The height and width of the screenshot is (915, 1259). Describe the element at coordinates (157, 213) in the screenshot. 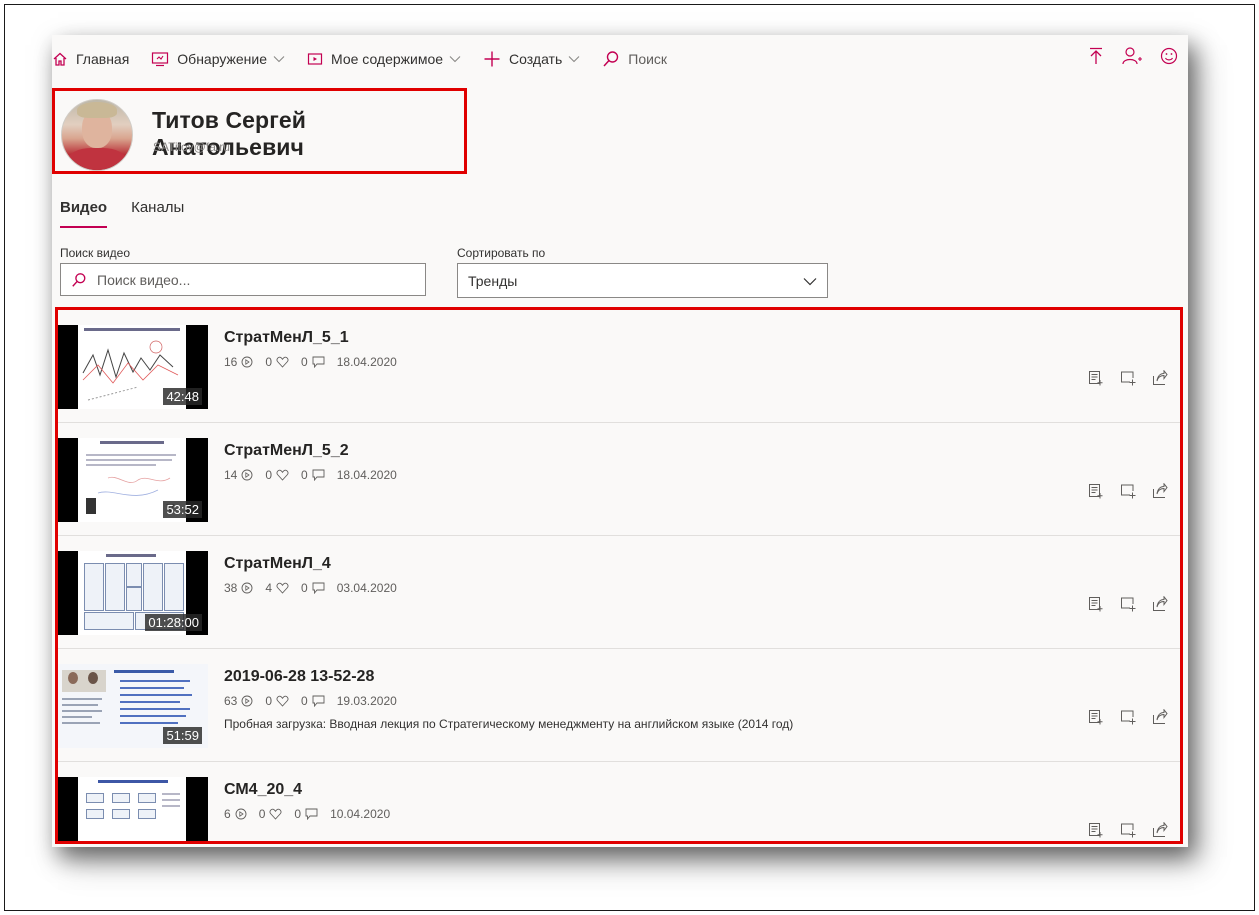

I see `tab-channels: Каналы` at that location.